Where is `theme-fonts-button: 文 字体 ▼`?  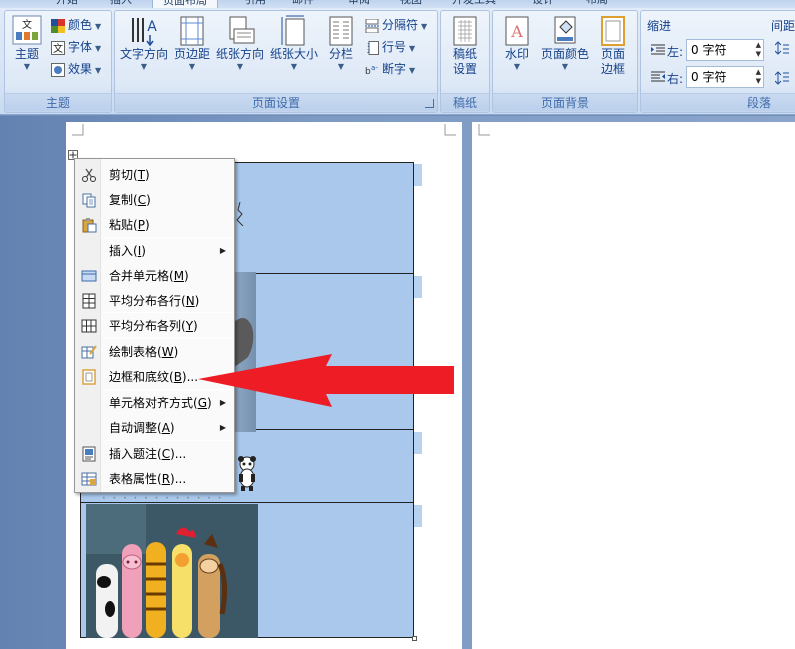 theme-fonts-button: 文 字体 ▼ is located at coordinates (76, 47).